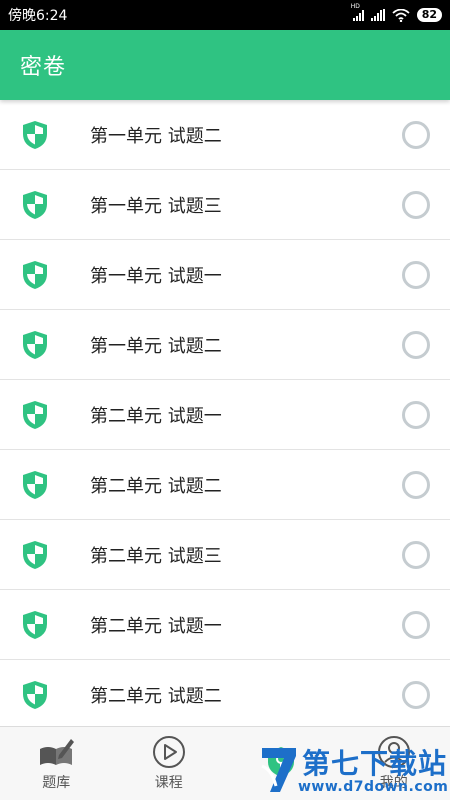 The image size is (450, 800). What do you see at coordinates (225, 275) in the screenshot?
I see `list-item: 第一单元 试题一` at bounding box center [225, 275].